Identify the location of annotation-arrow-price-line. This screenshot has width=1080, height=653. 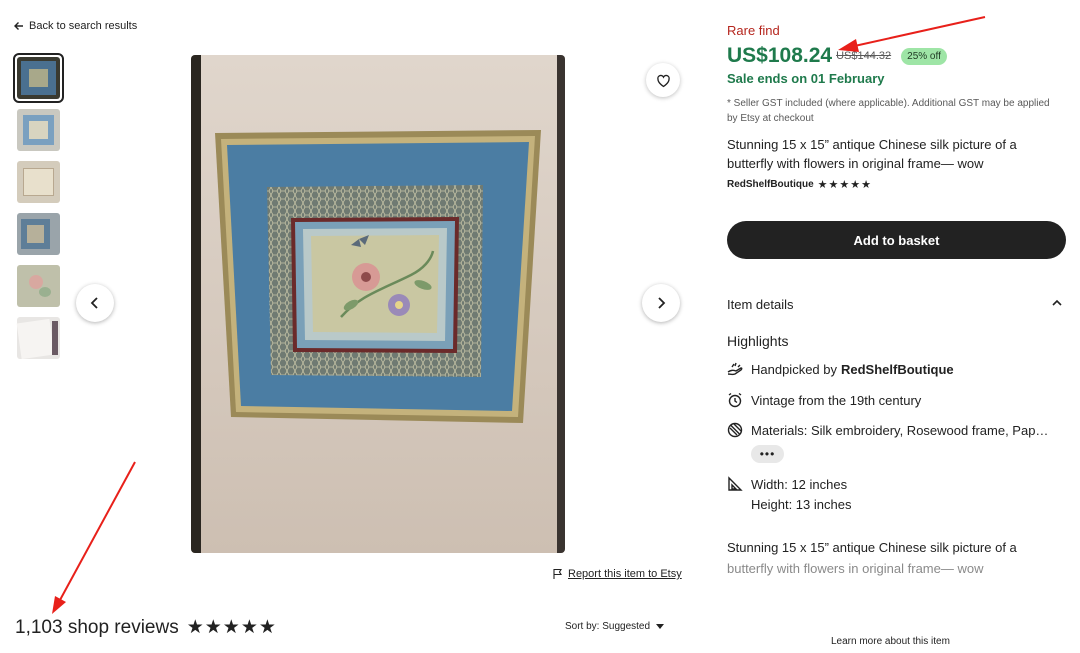
(917, 32).